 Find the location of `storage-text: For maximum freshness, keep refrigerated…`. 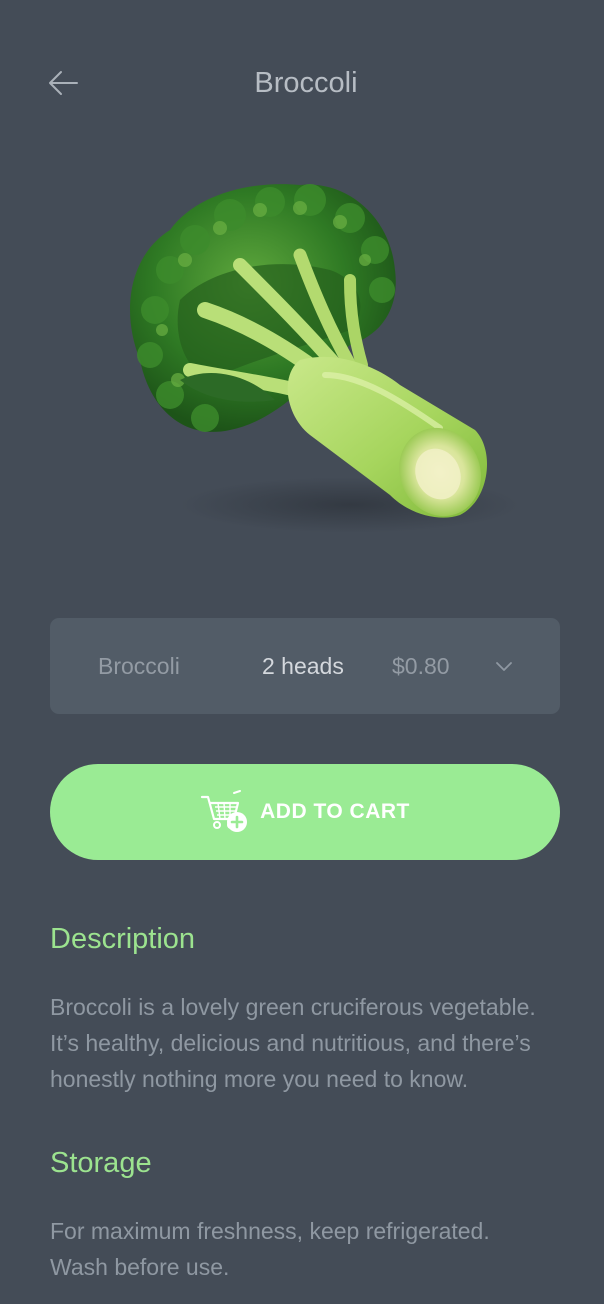

storage-text: For maximum freshness, keep refrigerated… is located at coordinates (310, 1249).